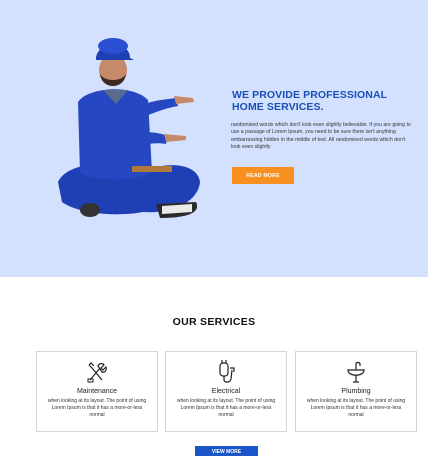  What do you see at coordinates (226, 451) in the screenshot?
I see `view-more-button: VIEW MORE` at bounding box center [226, 451].